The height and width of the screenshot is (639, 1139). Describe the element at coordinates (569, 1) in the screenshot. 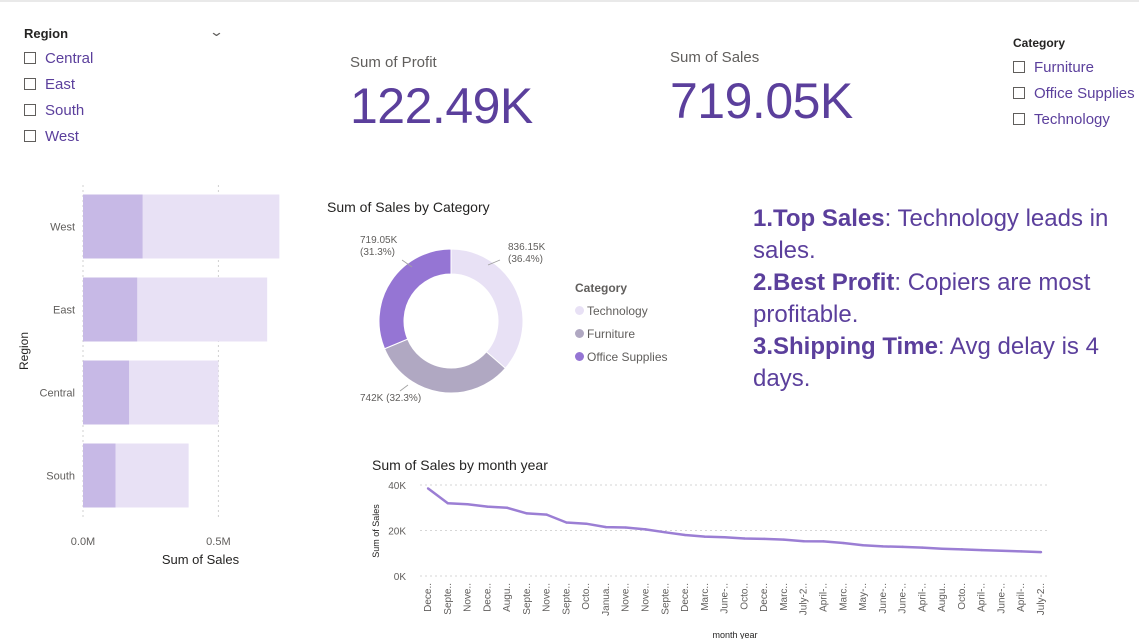

I see `top-divider` at that location.